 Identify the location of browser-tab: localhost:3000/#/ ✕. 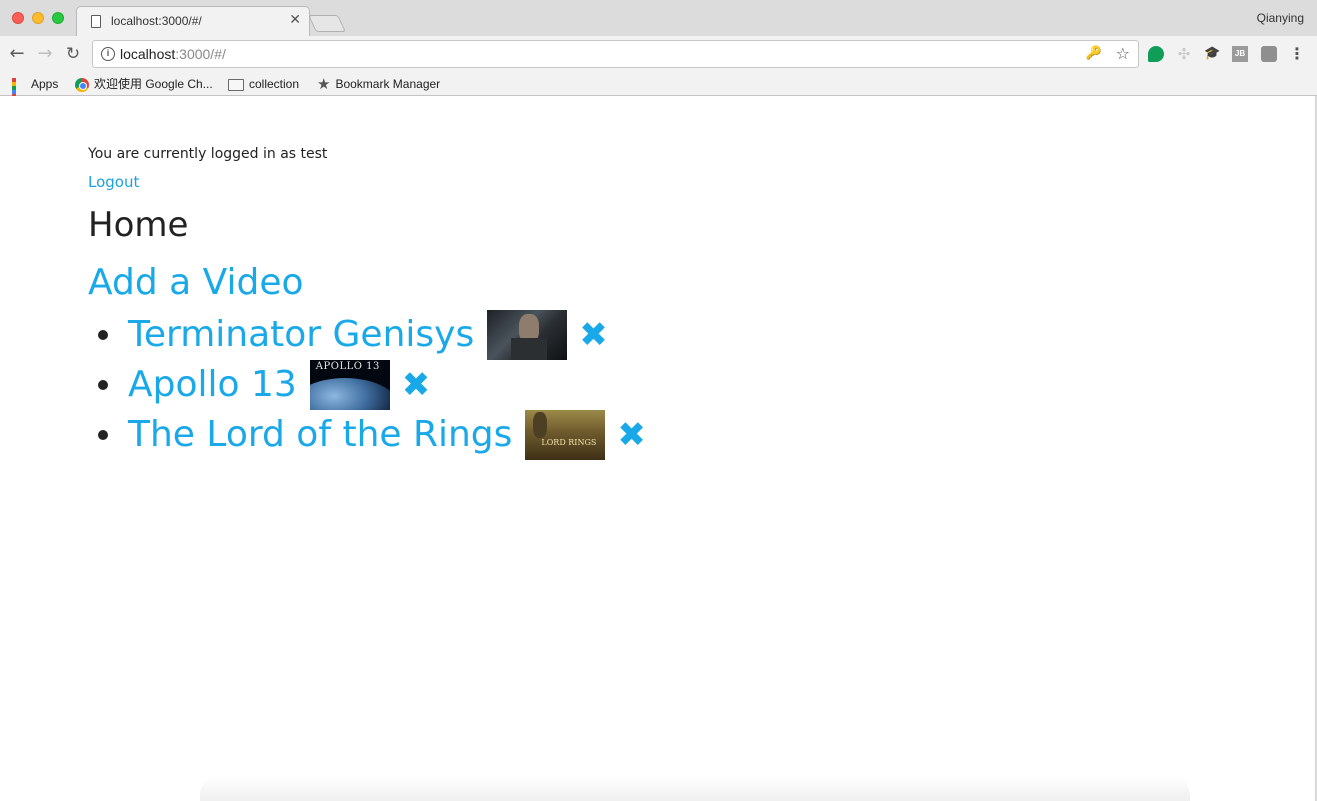
(193, 21).